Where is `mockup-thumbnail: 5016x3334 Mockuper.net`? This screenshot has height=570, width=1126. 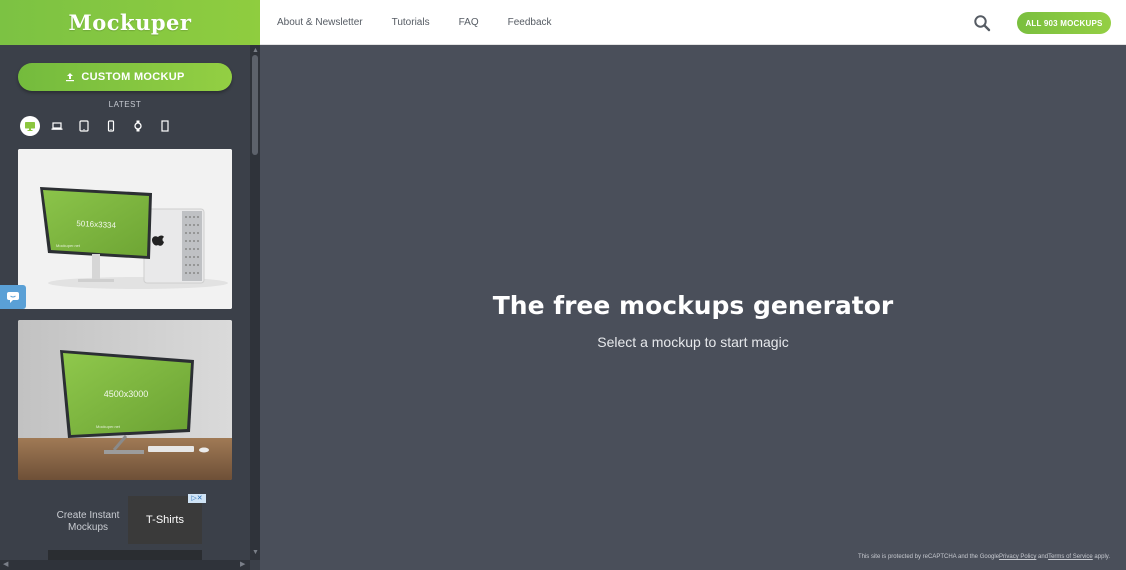
mockup-thumbnail: 5016x3334 Mockuper.net is located at coordinates (125, 229).